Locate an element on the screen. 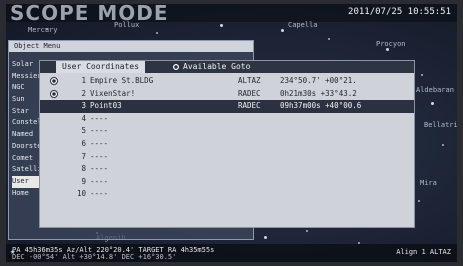 The height and width of the screenshot is (266, 463). row-number: 9 is located at coordinates (83, 181).